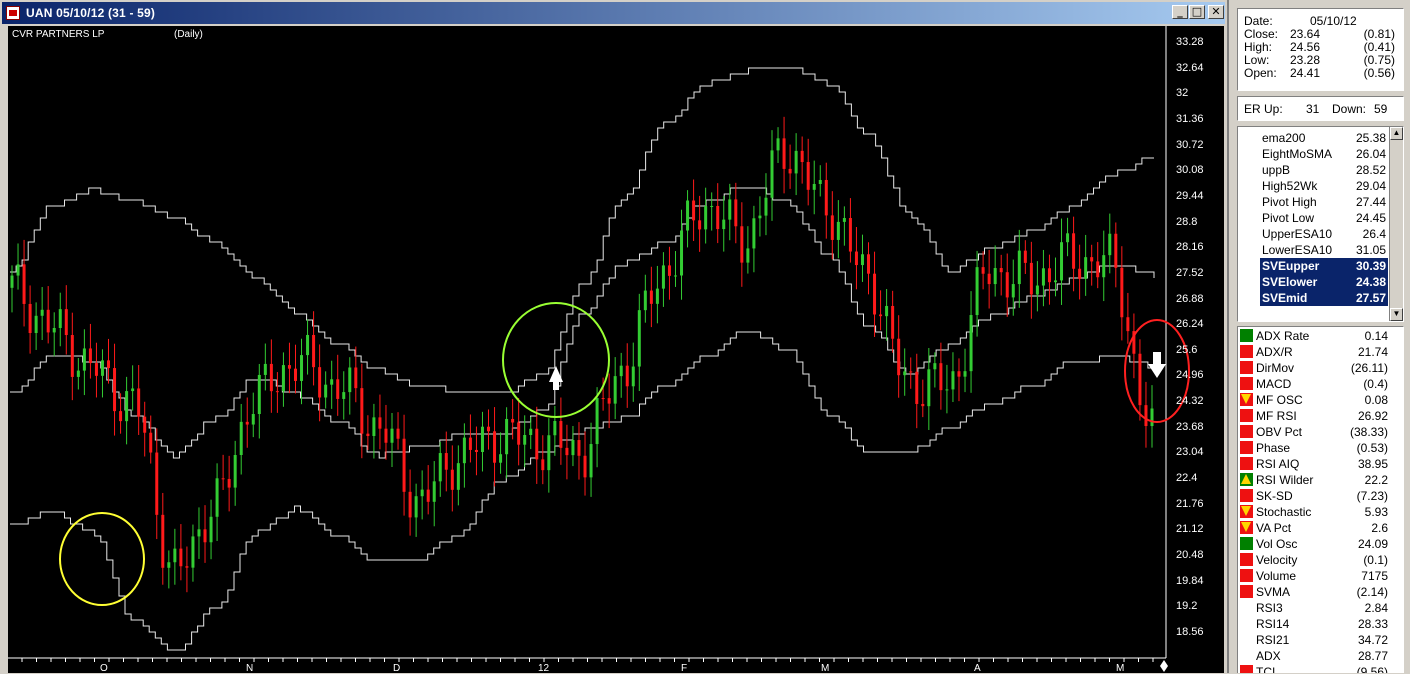 The width and height of the screenshot is (1410, 674). What do you see at coordinates (1324, 170) in the screenshot?
I see `study-item: uppB 28.52` at bounding box center [1324, 170].